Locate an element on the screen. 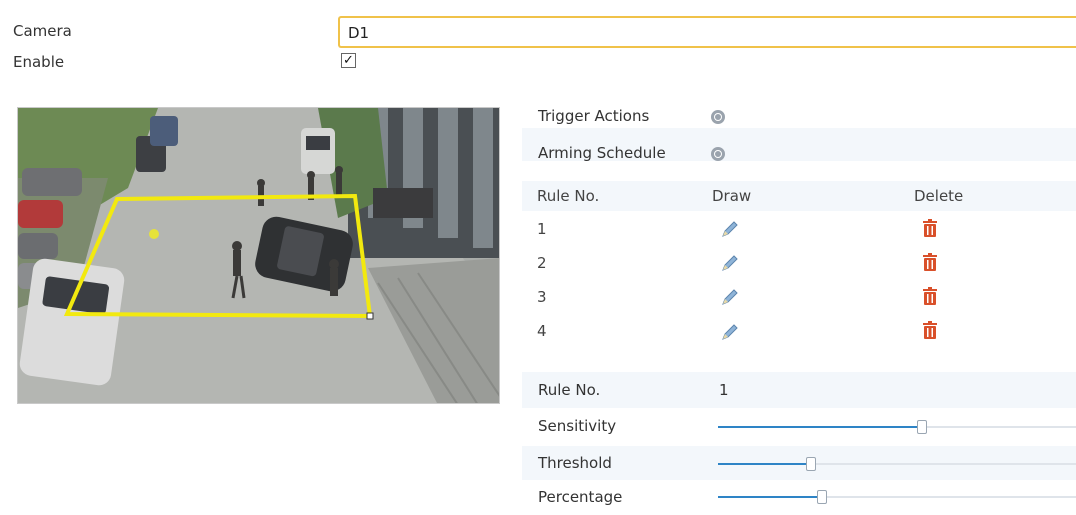 The width and height of the screenshot is (1076, 515). percentage-slider is located at coordinates (897, 497).